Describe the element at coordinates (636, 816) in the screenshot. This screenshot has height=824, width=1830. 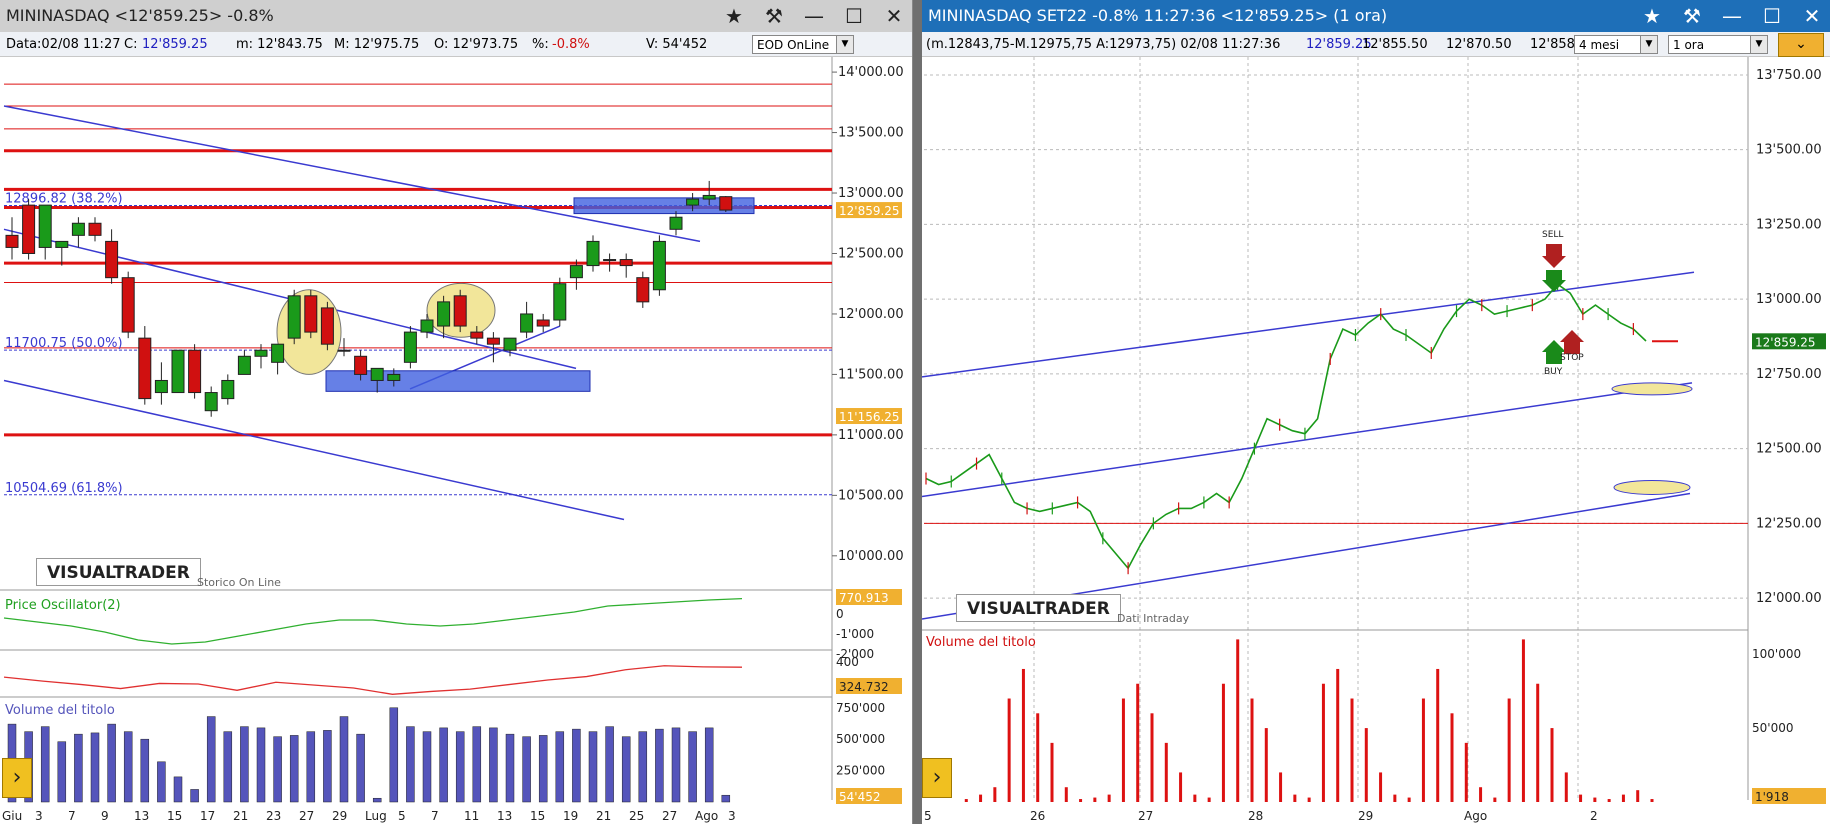
I see `x-tick-label: 25` at that location.